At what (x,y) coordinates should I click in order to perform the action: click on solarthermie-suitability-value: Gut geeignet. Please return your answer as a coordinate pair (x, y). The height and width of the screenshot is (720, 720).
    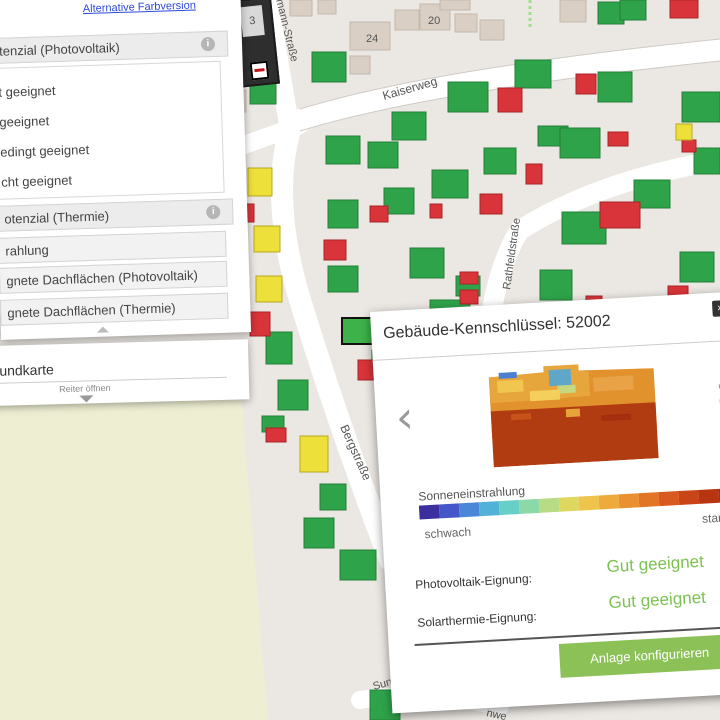
    Looking at the image, I should click on (657, 600).